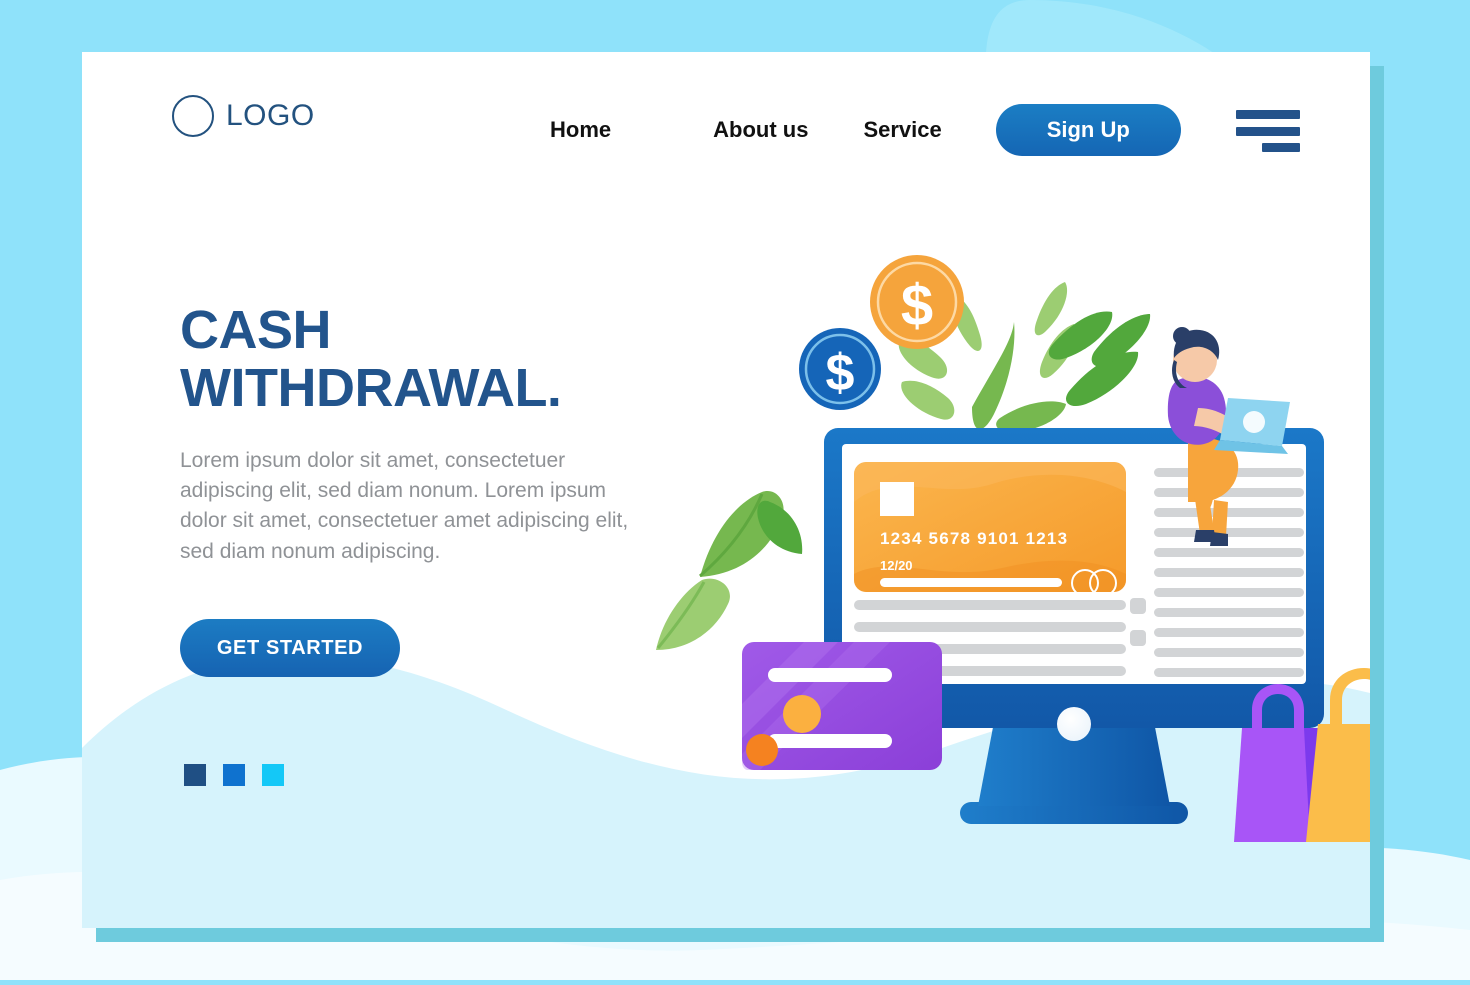 This screenshot has height=985, width=1470. I want to click on navbar: LOGO Home About us Service Sign Up, so click(726, 127).